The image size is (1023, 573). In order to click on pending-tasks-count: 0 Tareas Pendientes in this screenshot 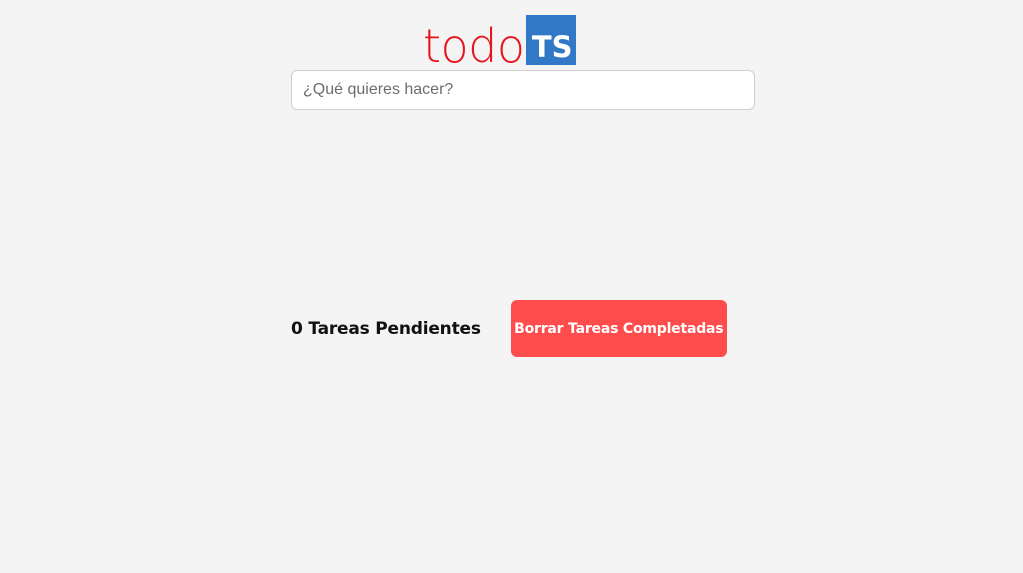, I will do `click(386, 329)`.